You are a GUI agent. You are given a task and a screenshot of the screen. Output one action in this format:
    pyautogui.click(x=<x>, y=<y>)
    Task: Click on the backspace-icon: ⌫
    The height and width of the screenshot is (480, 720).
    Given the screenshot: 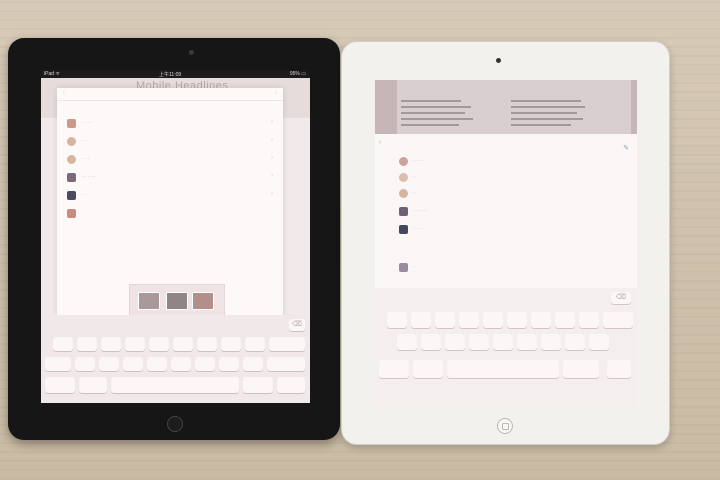 What is the action you would take?
    pyautogui.click(x=621, y=297)
    